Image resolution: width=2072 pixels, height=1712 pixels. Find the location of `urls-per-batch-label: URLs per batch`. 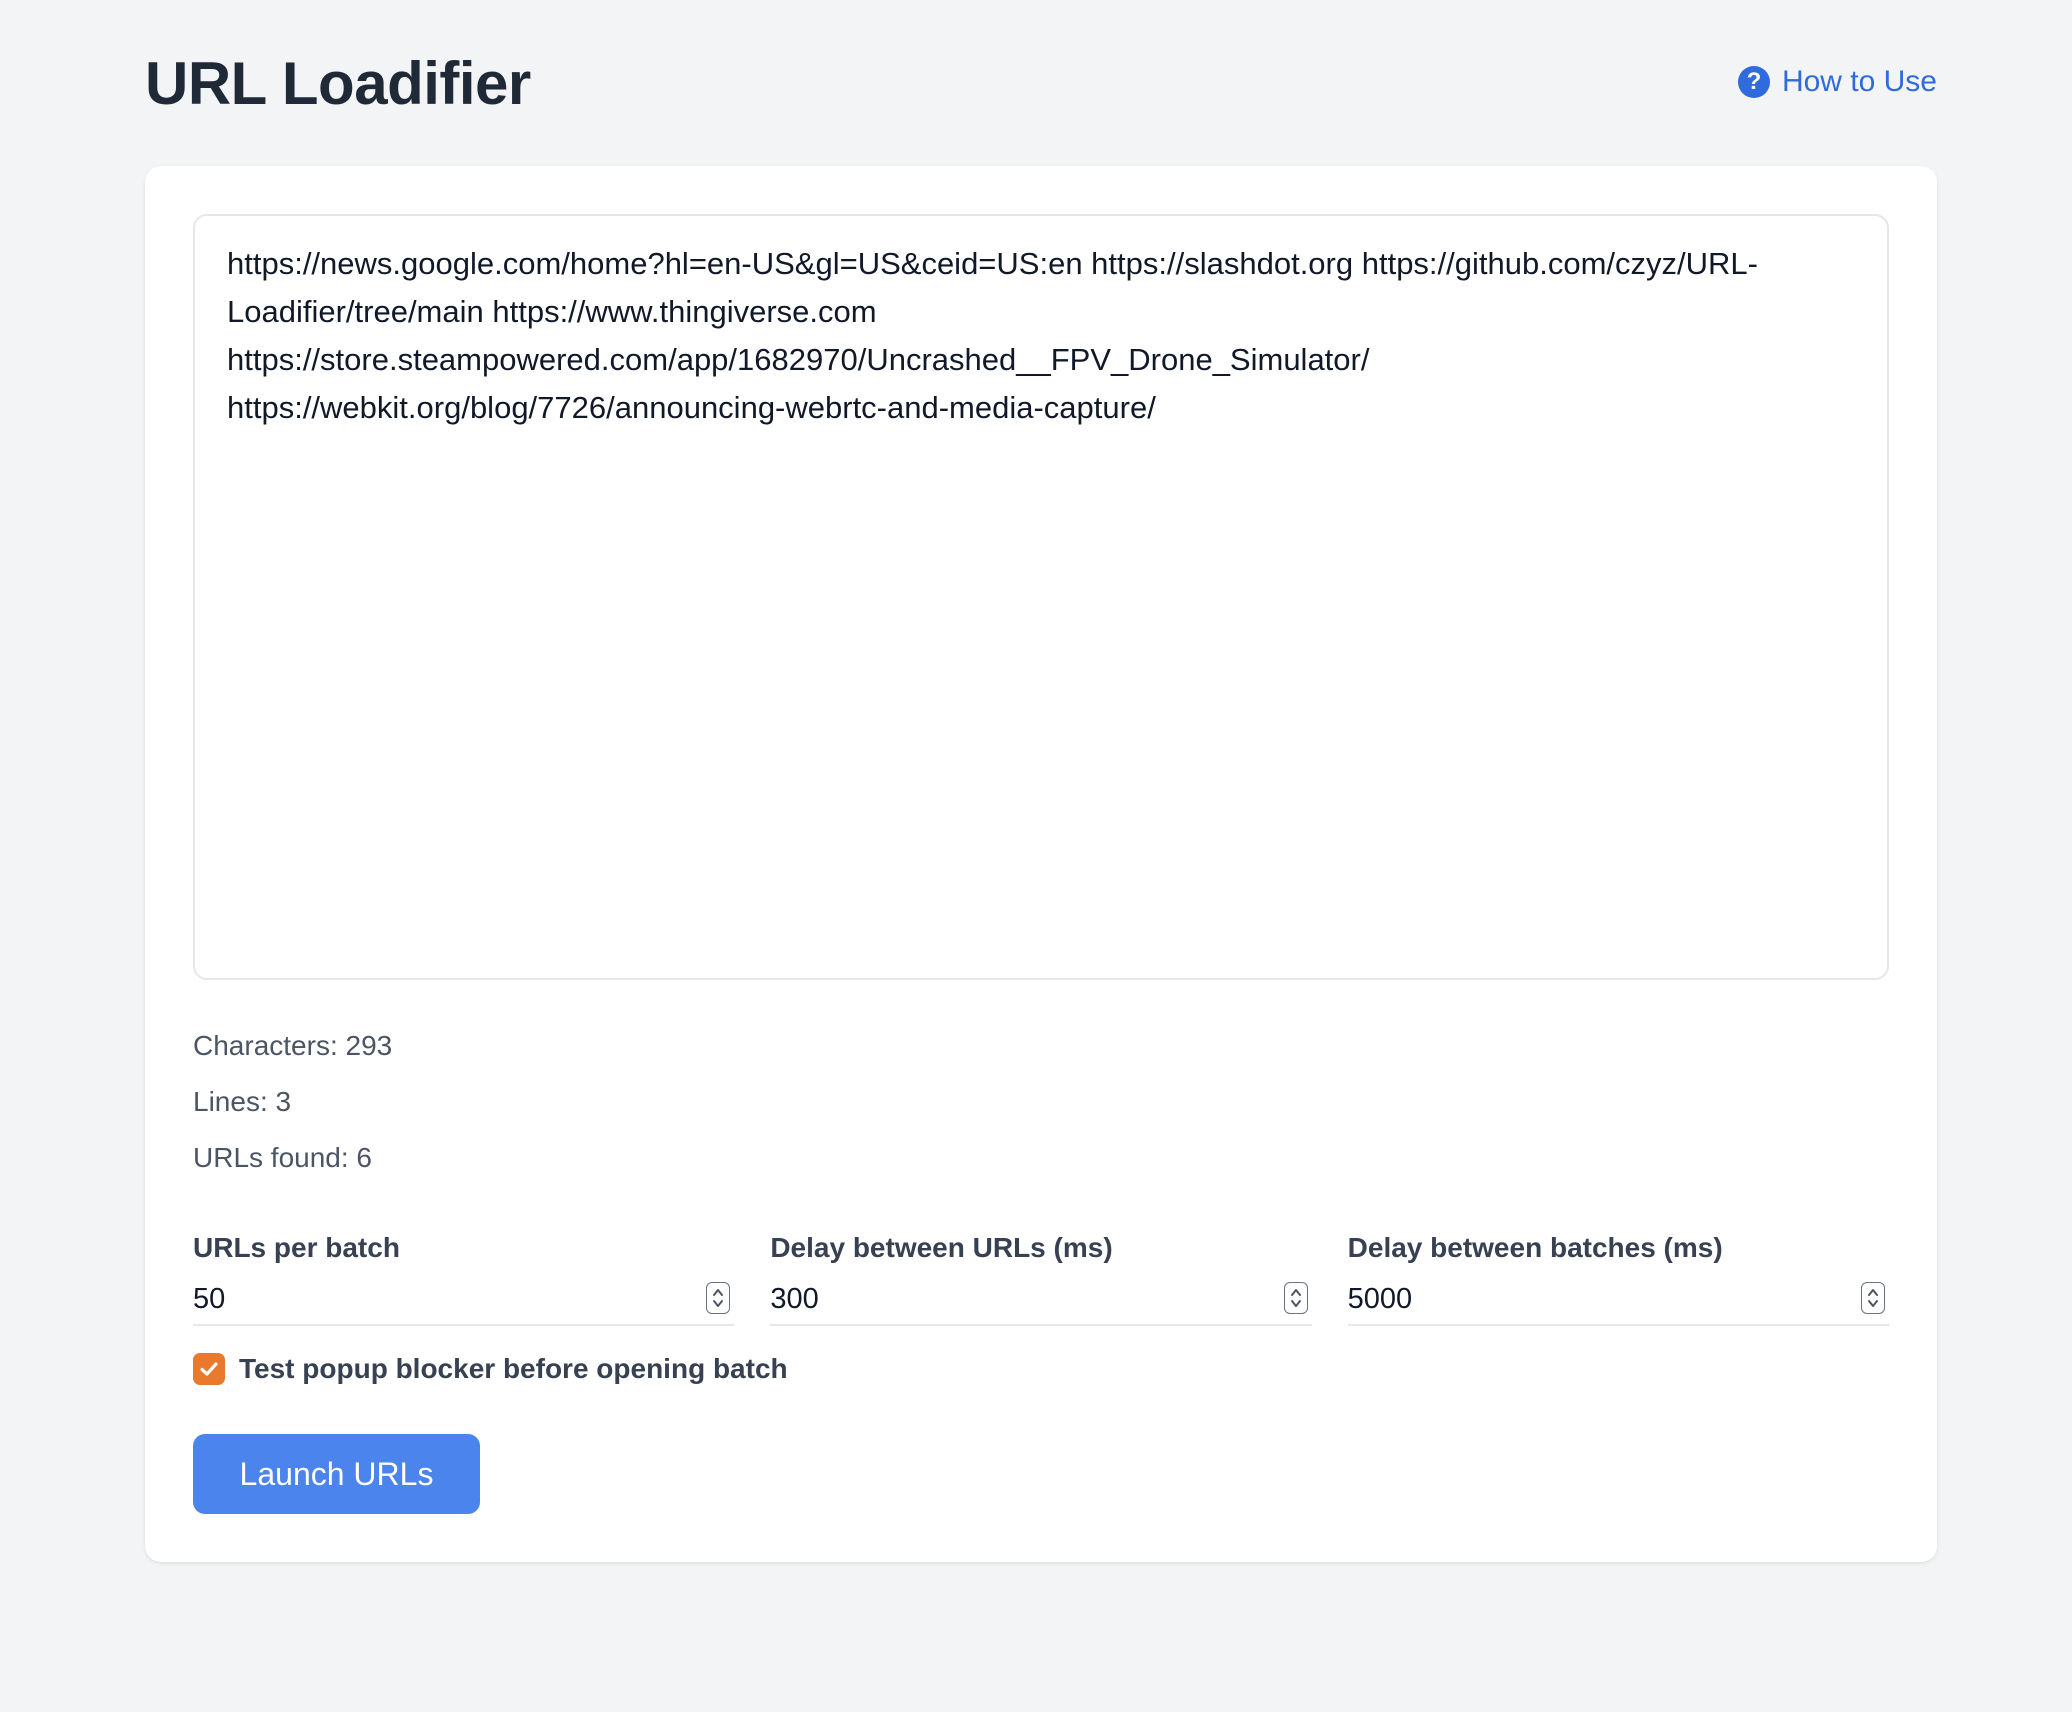

urls-per-batch-label: URLs per batch is located at coordinates (296, 1247).